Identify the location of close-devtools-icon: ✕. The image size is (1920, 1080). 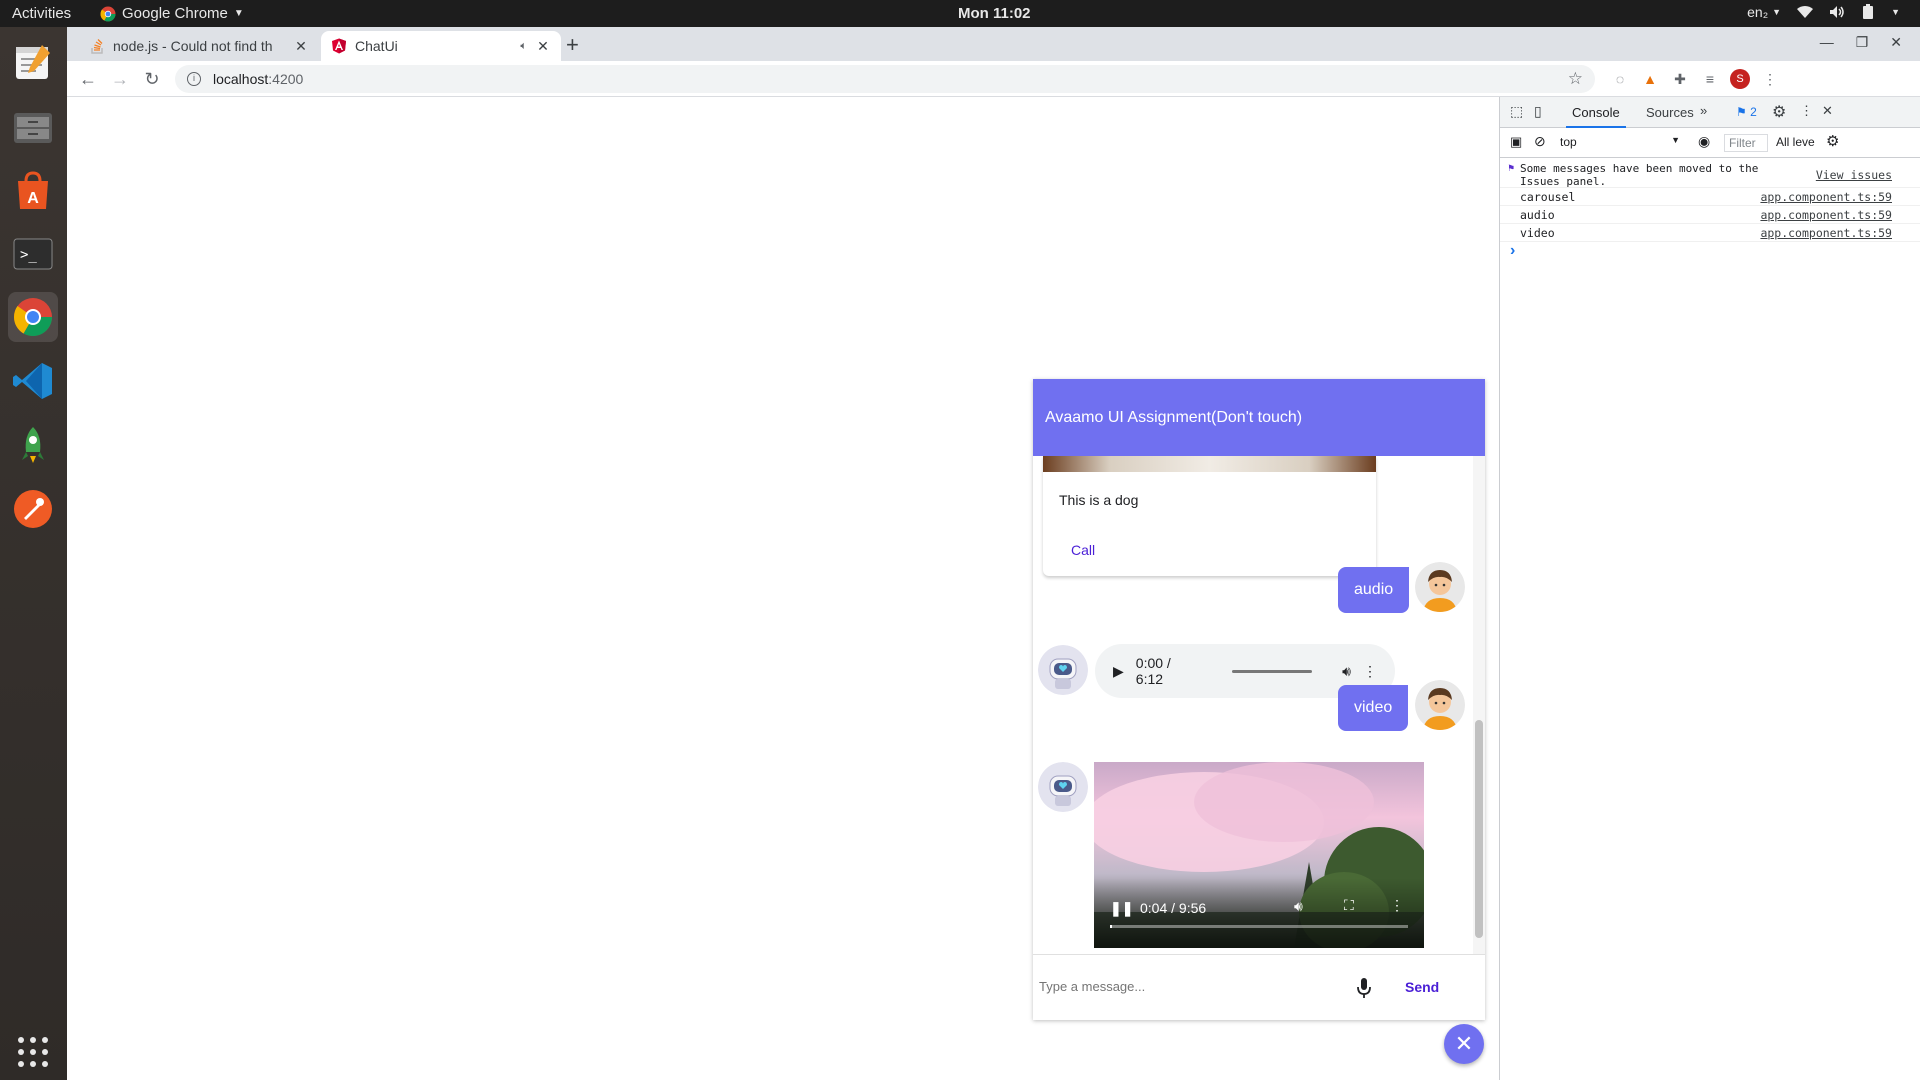
(1827, 111).